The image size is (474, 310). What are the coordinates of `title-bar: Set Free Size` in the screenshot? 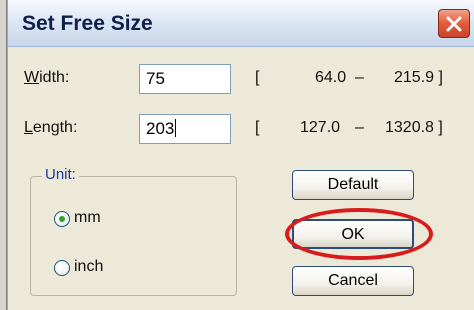 It's located at (241, 23).